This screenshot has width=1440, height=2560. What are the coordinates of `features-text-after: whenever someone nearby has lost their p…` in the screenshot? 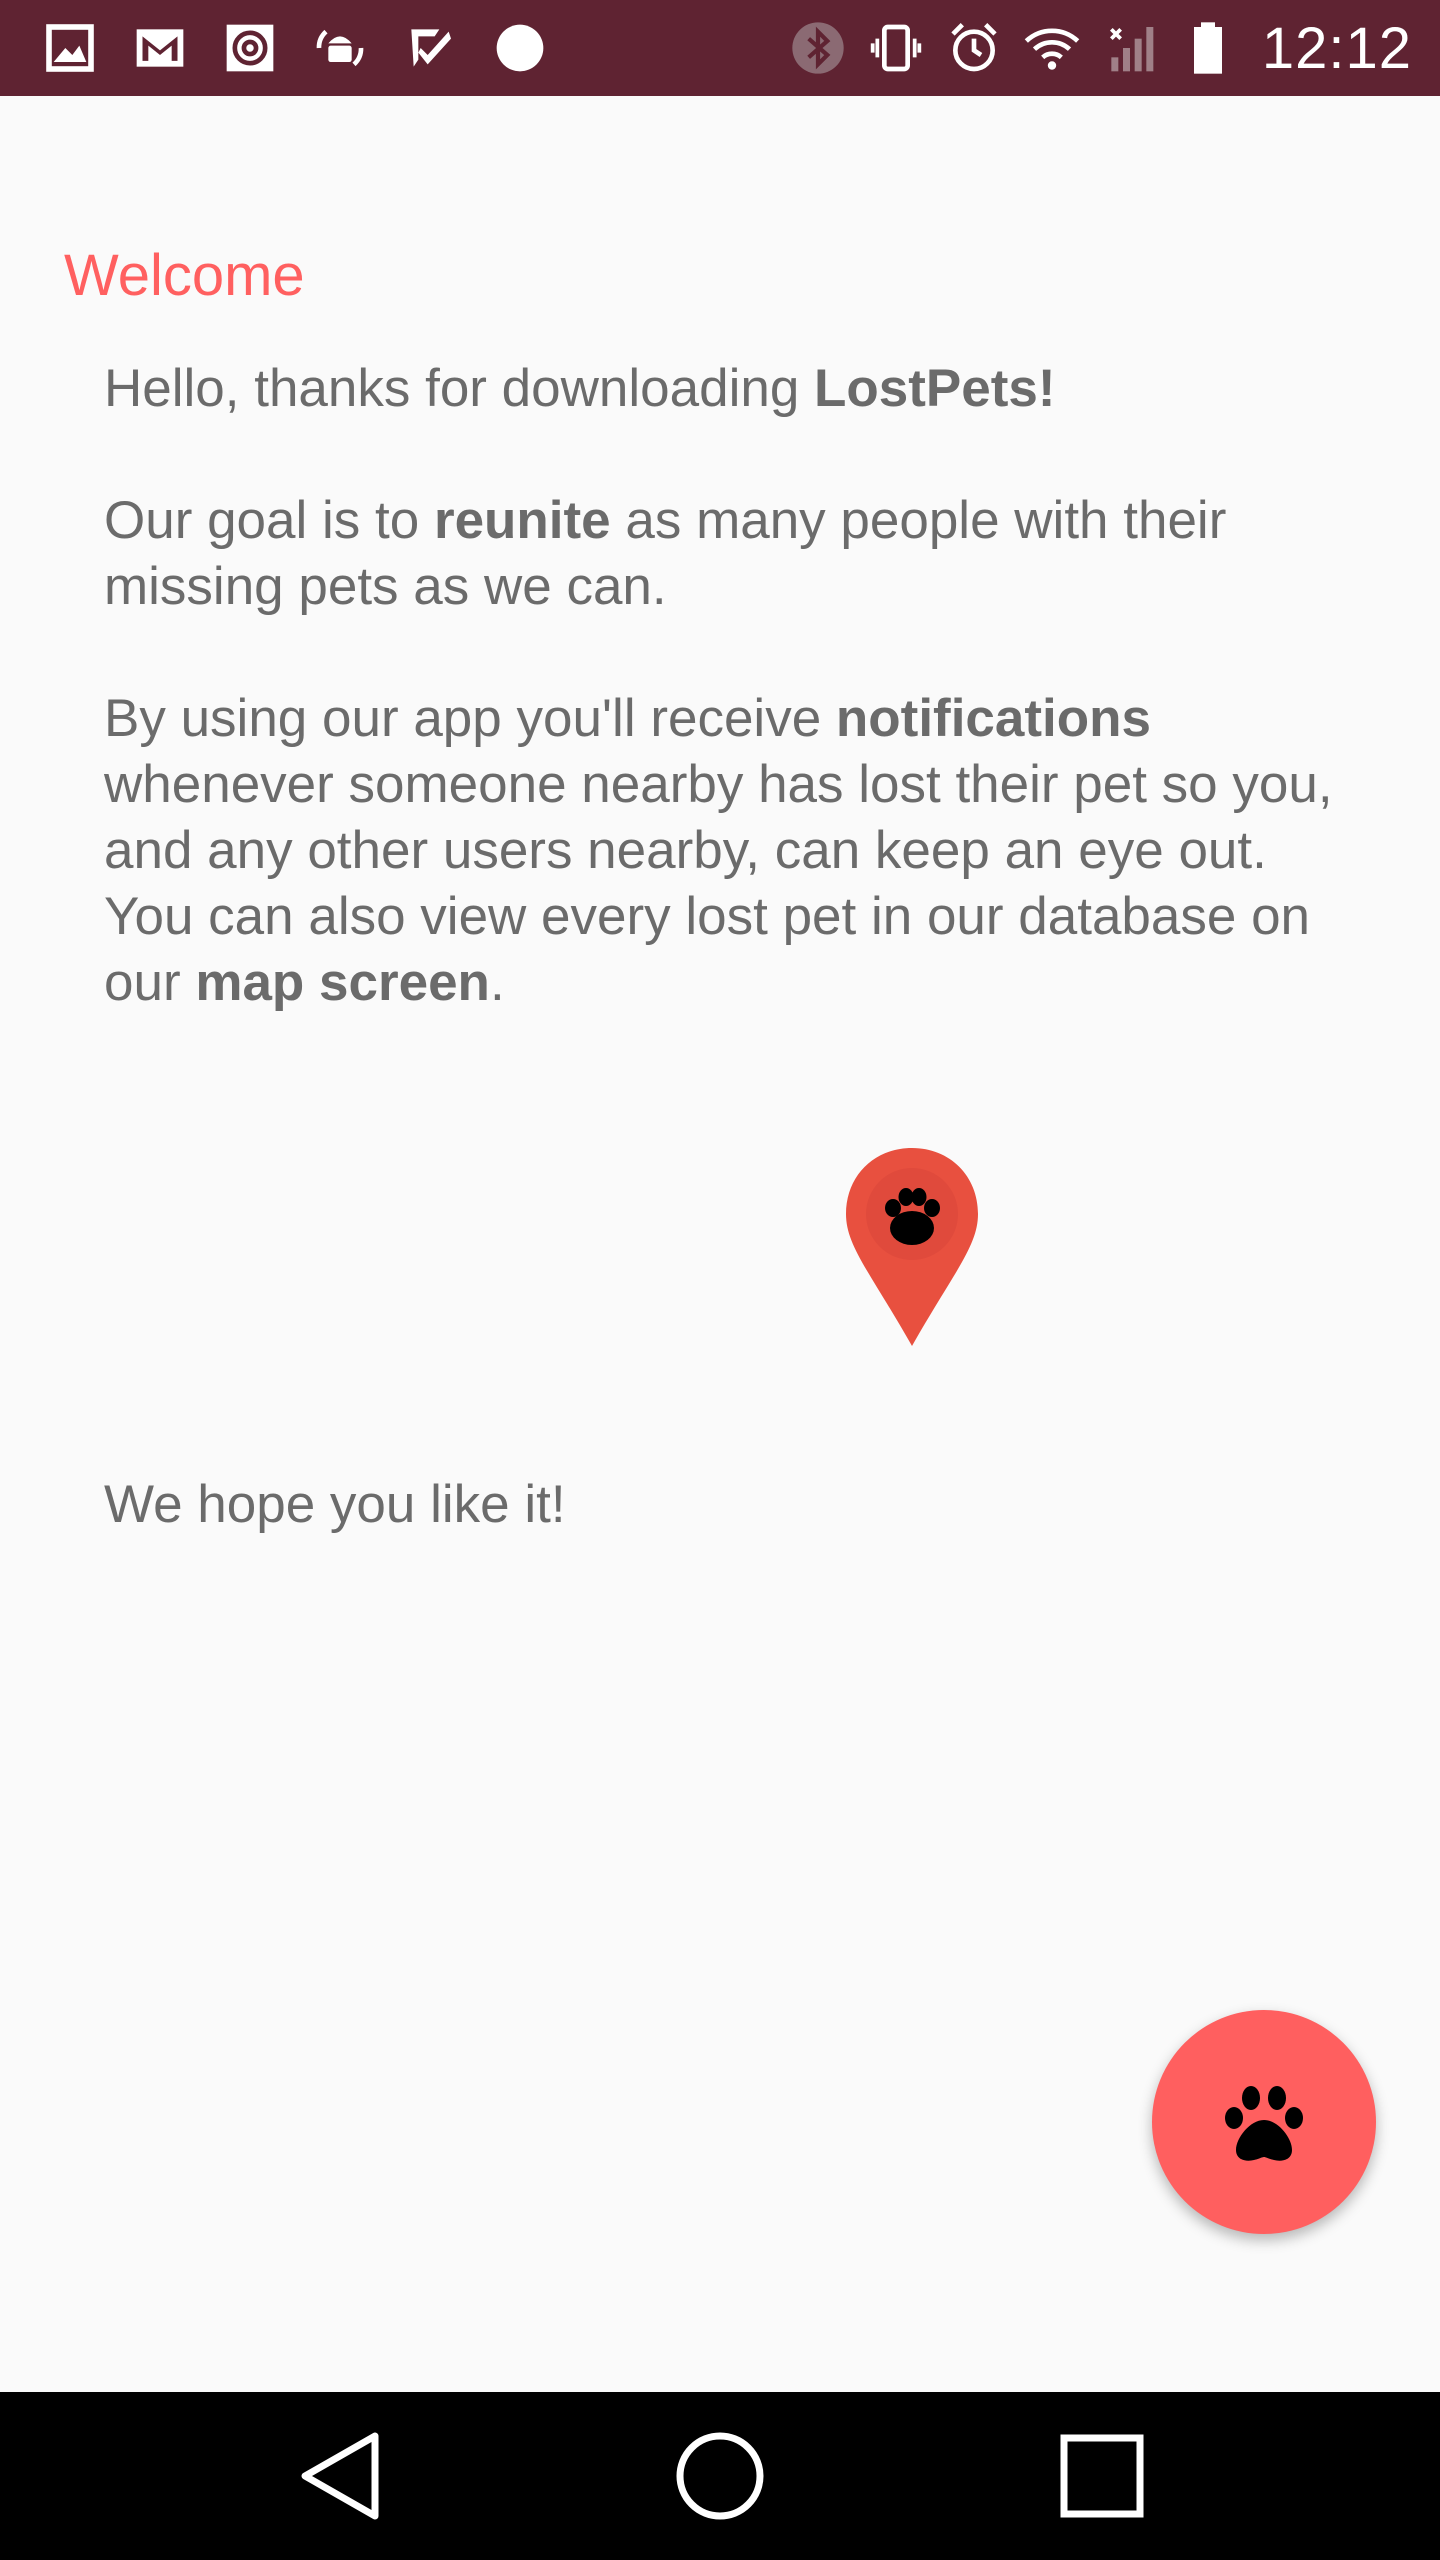 It's located at (718, 817).